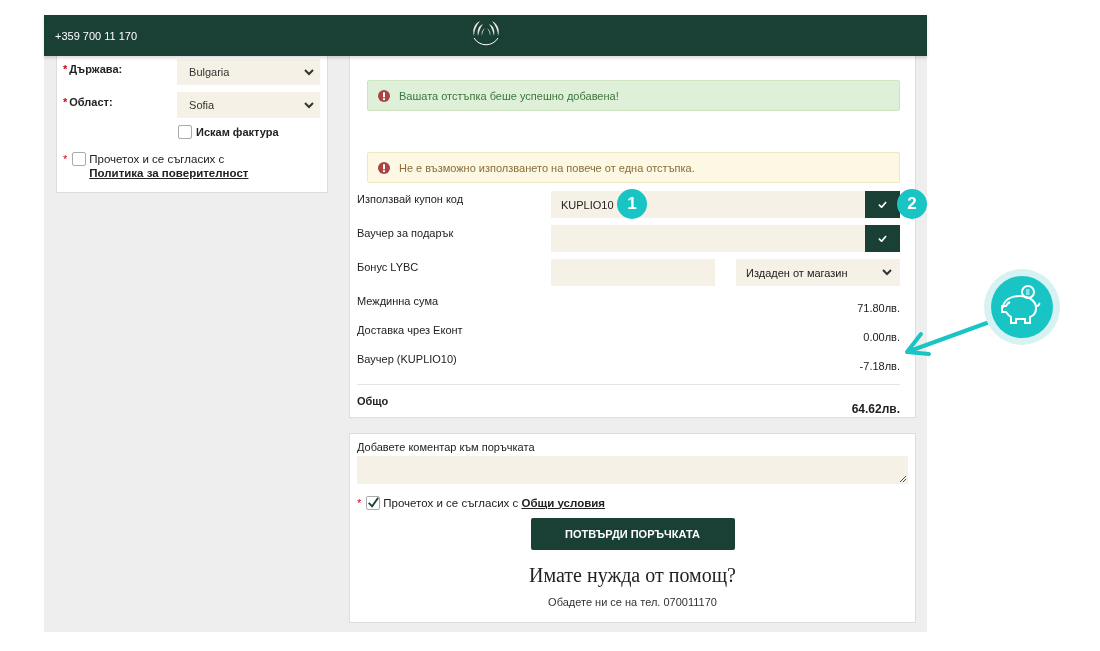 The image size is (1100, 651). Describe the element at coordinates (248, 72) in the screenshot. I see `select-field: Bulgaria` at that location.